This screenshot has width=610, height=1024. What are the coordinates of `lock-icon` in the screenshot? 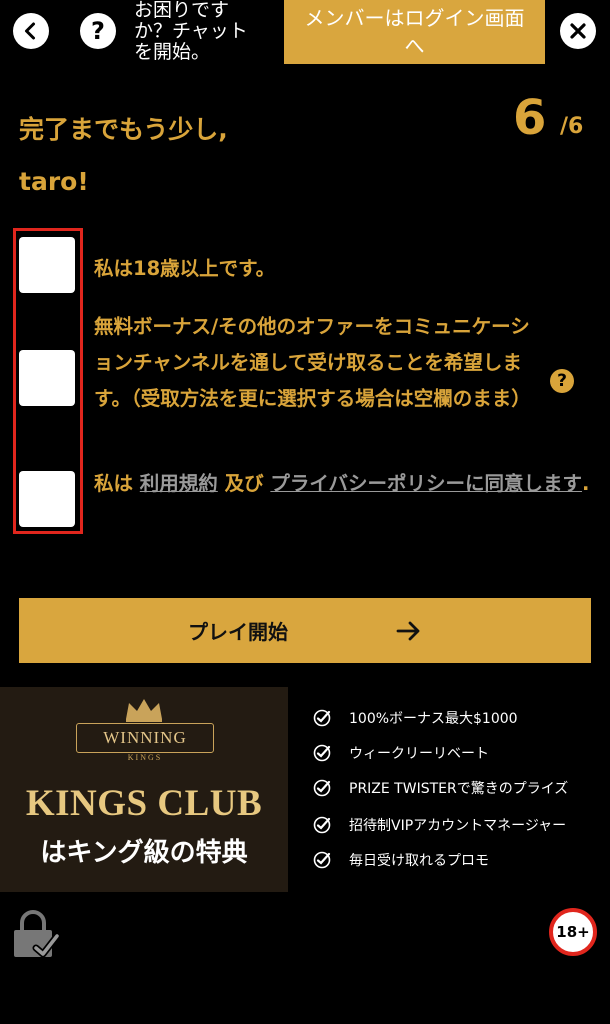 It's located at (35, 937).